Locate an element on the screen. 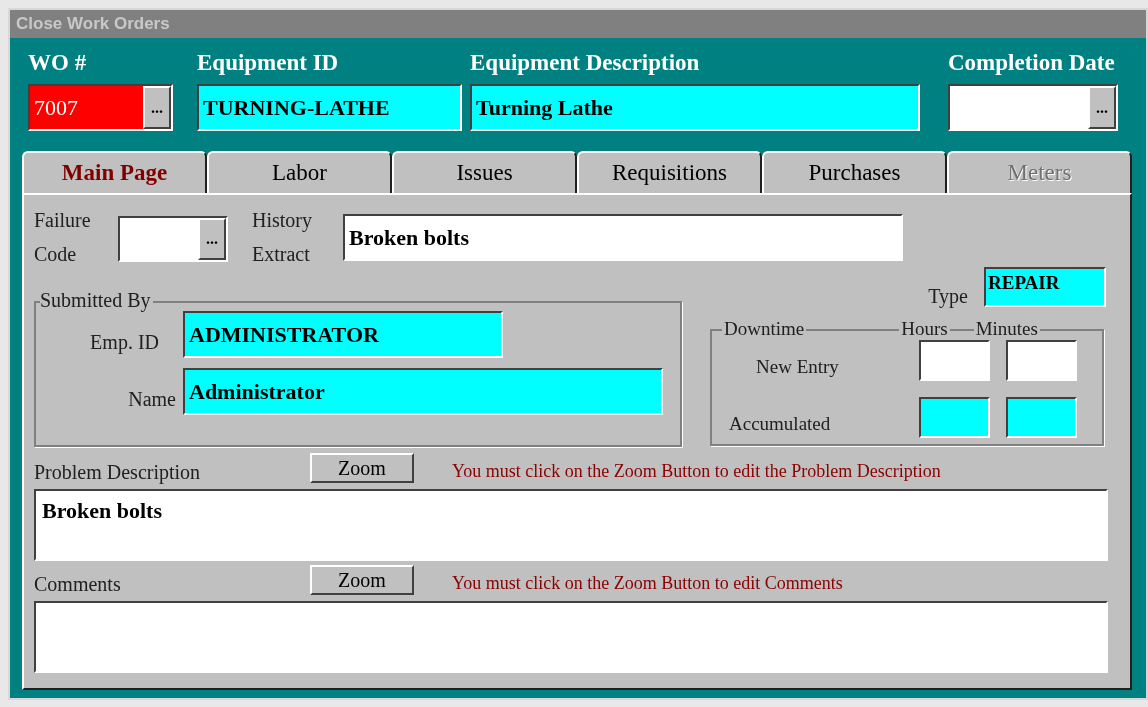 The width and height of the screenshot is (1148, 707). text-field: Turning Lathe is located at coordinates (695, 107).